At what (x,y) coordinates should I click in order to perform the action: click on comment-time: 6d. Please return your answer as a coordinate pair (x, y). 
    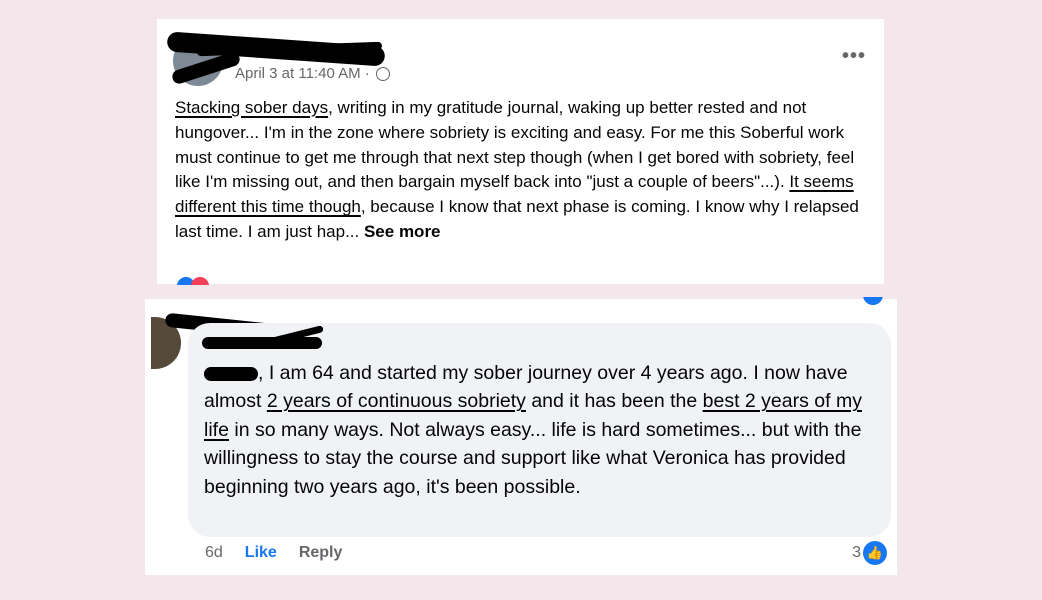
    Looking at the image, I should click on (214, 553).